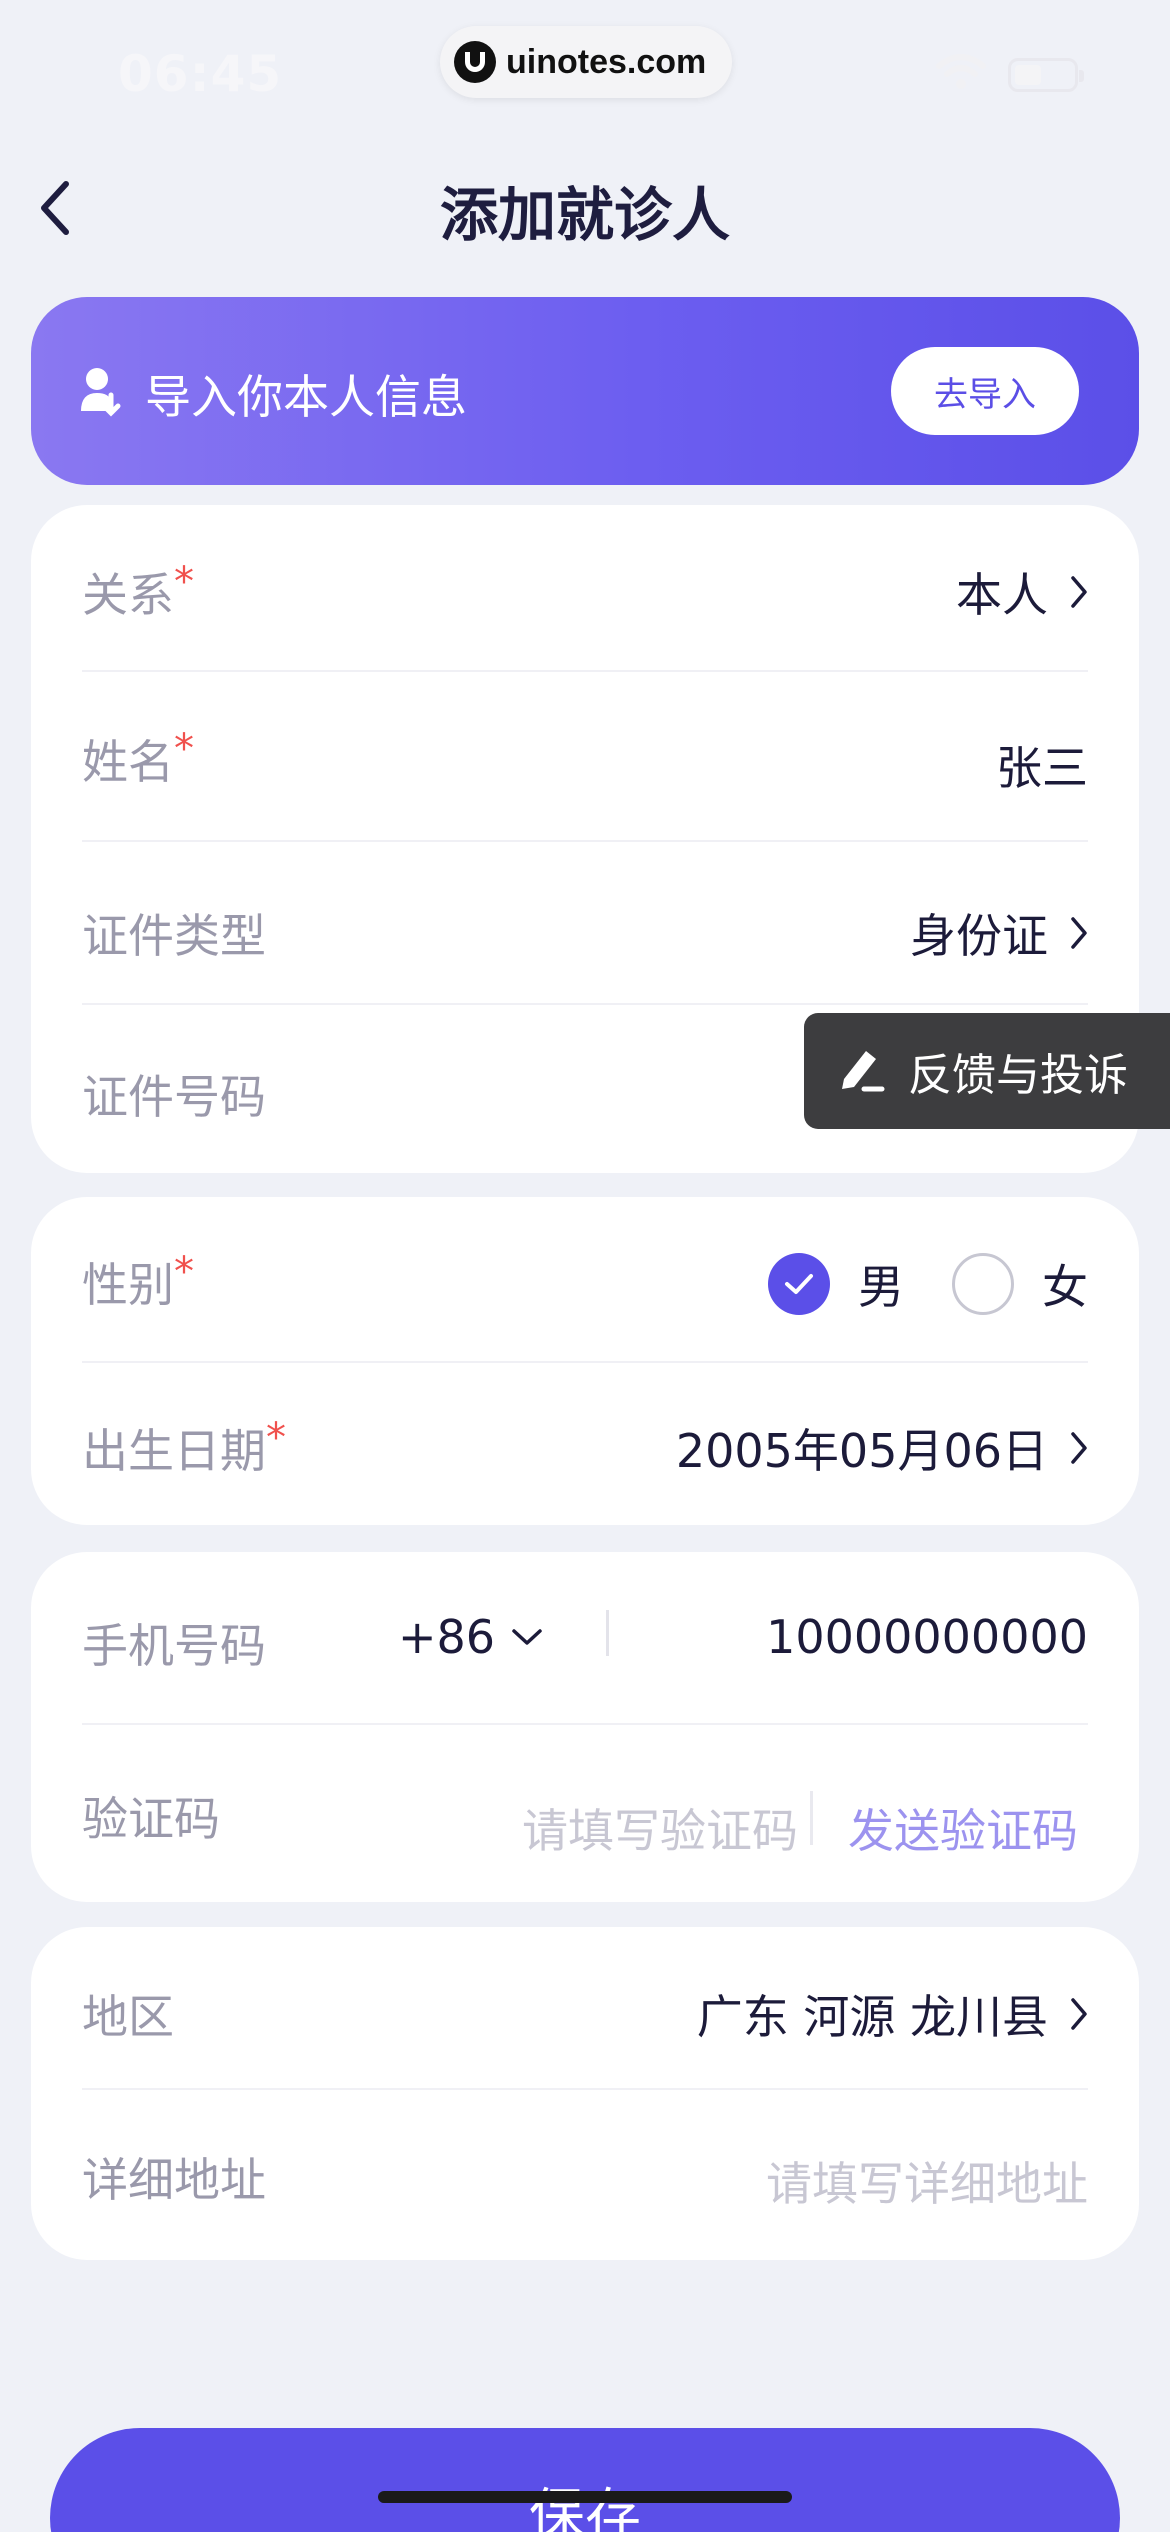 The image size is (1170, 2532). What do you see at coordinates (927, 1637) in the screenshot?
I see `phone-input: 10000000000` at bounding box center [927, 1637].